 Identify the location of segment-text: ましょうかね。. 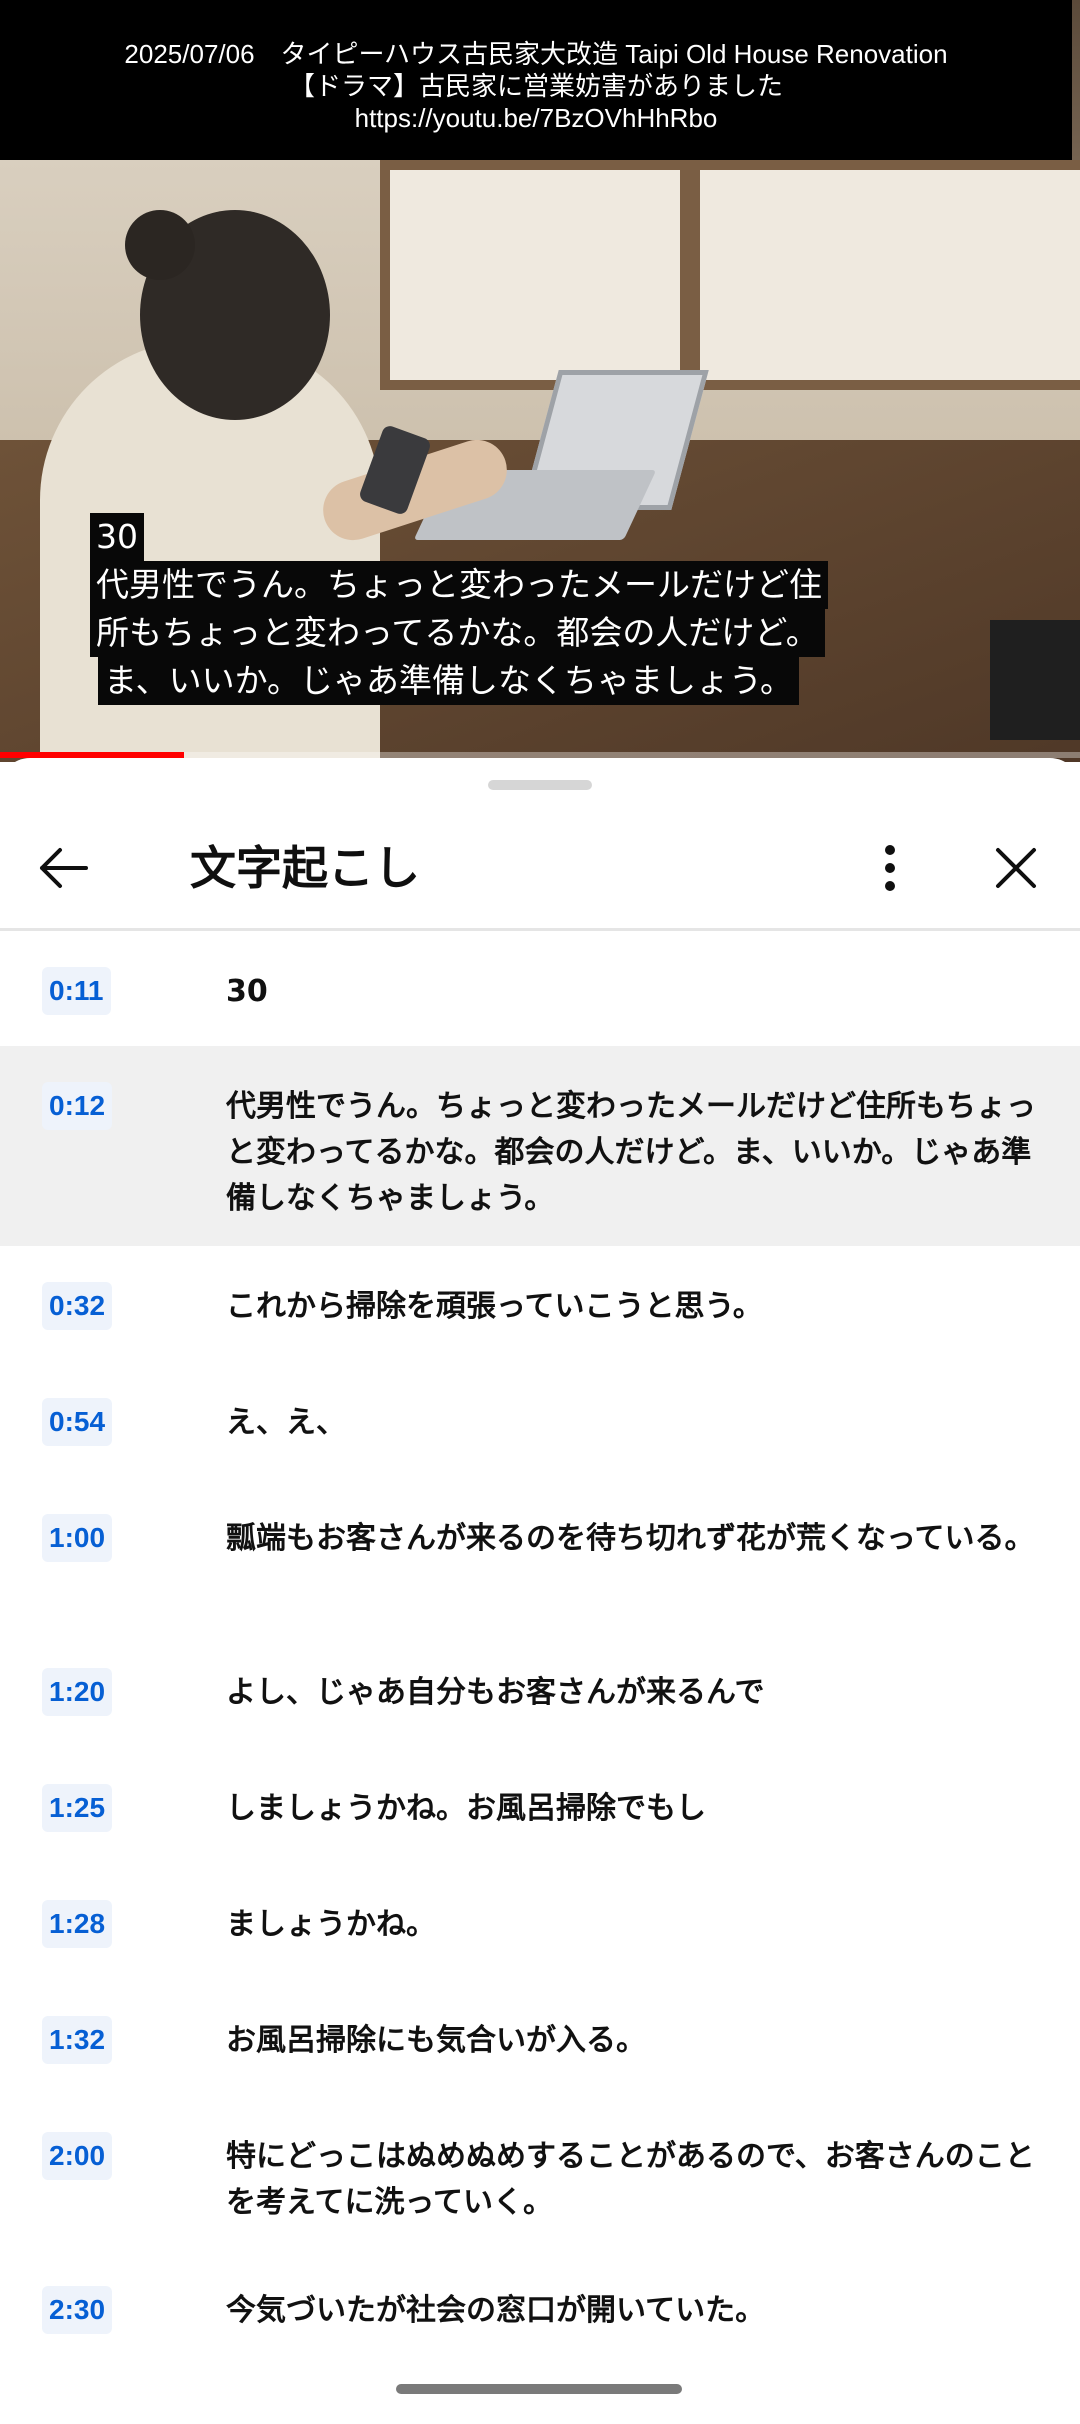
(331, 1924).